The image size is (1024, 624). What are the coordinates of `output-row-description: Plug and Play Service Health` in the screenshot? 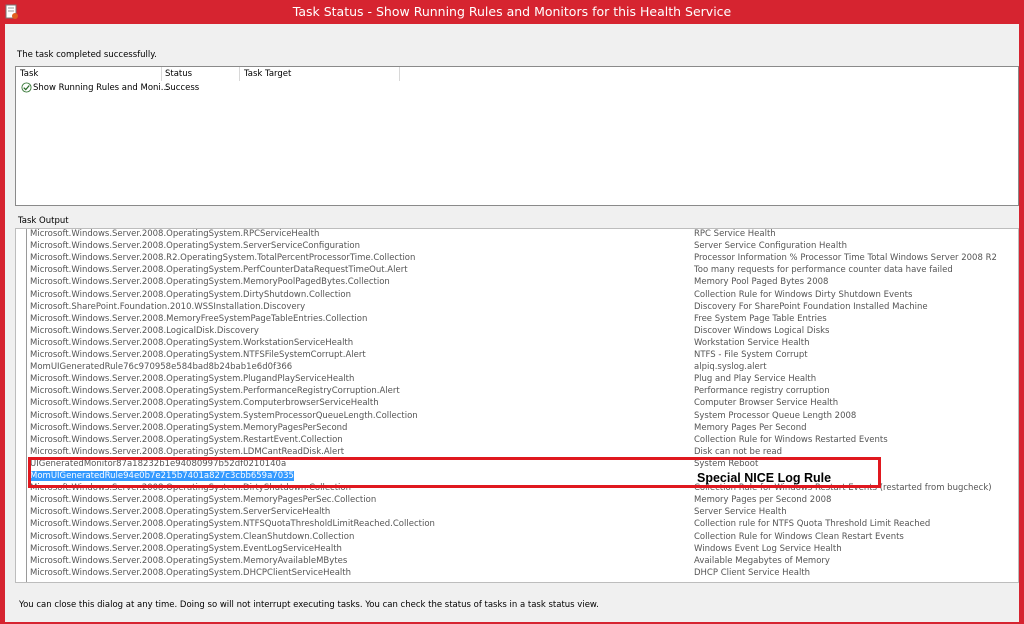 It's located at (755, 379).